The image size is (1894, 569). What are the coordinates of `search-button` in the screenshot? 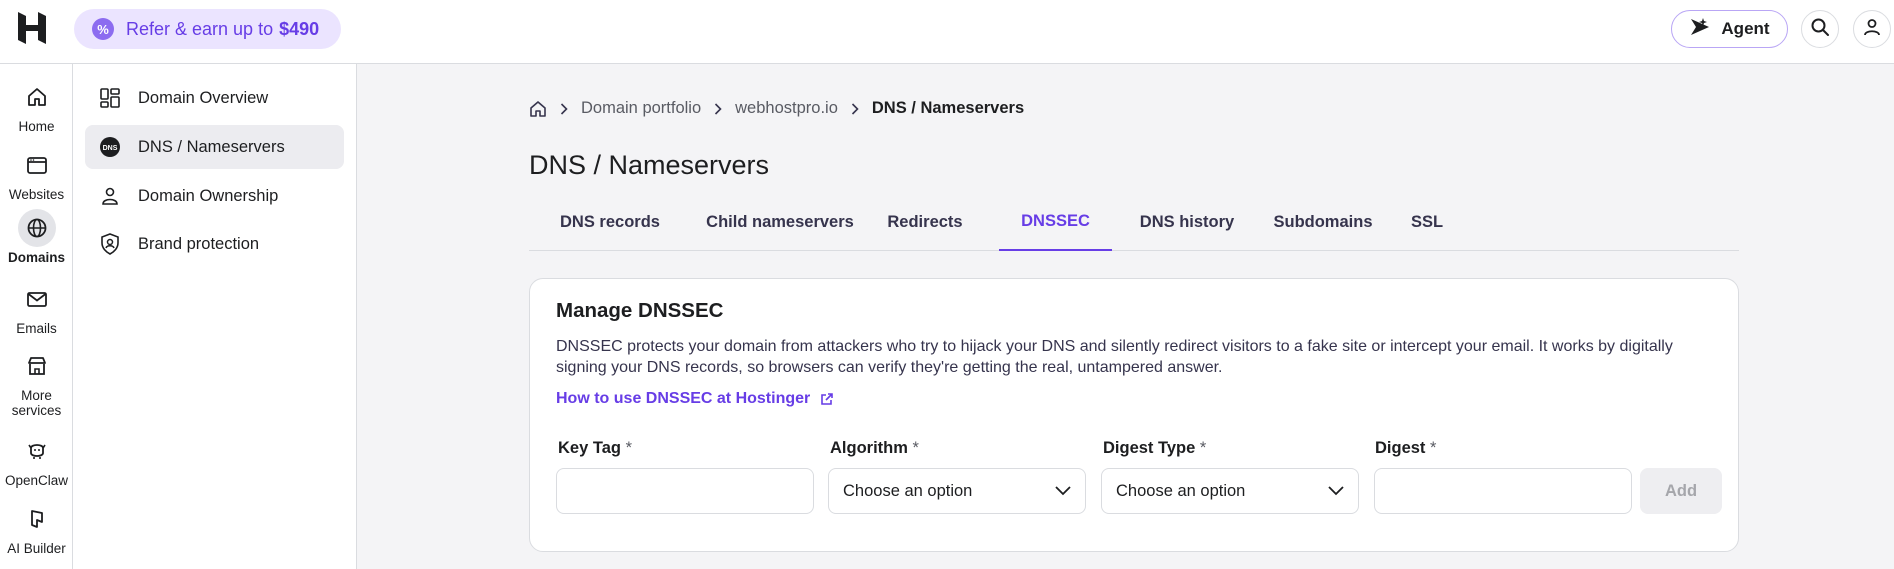 It's located at (1820, 29).